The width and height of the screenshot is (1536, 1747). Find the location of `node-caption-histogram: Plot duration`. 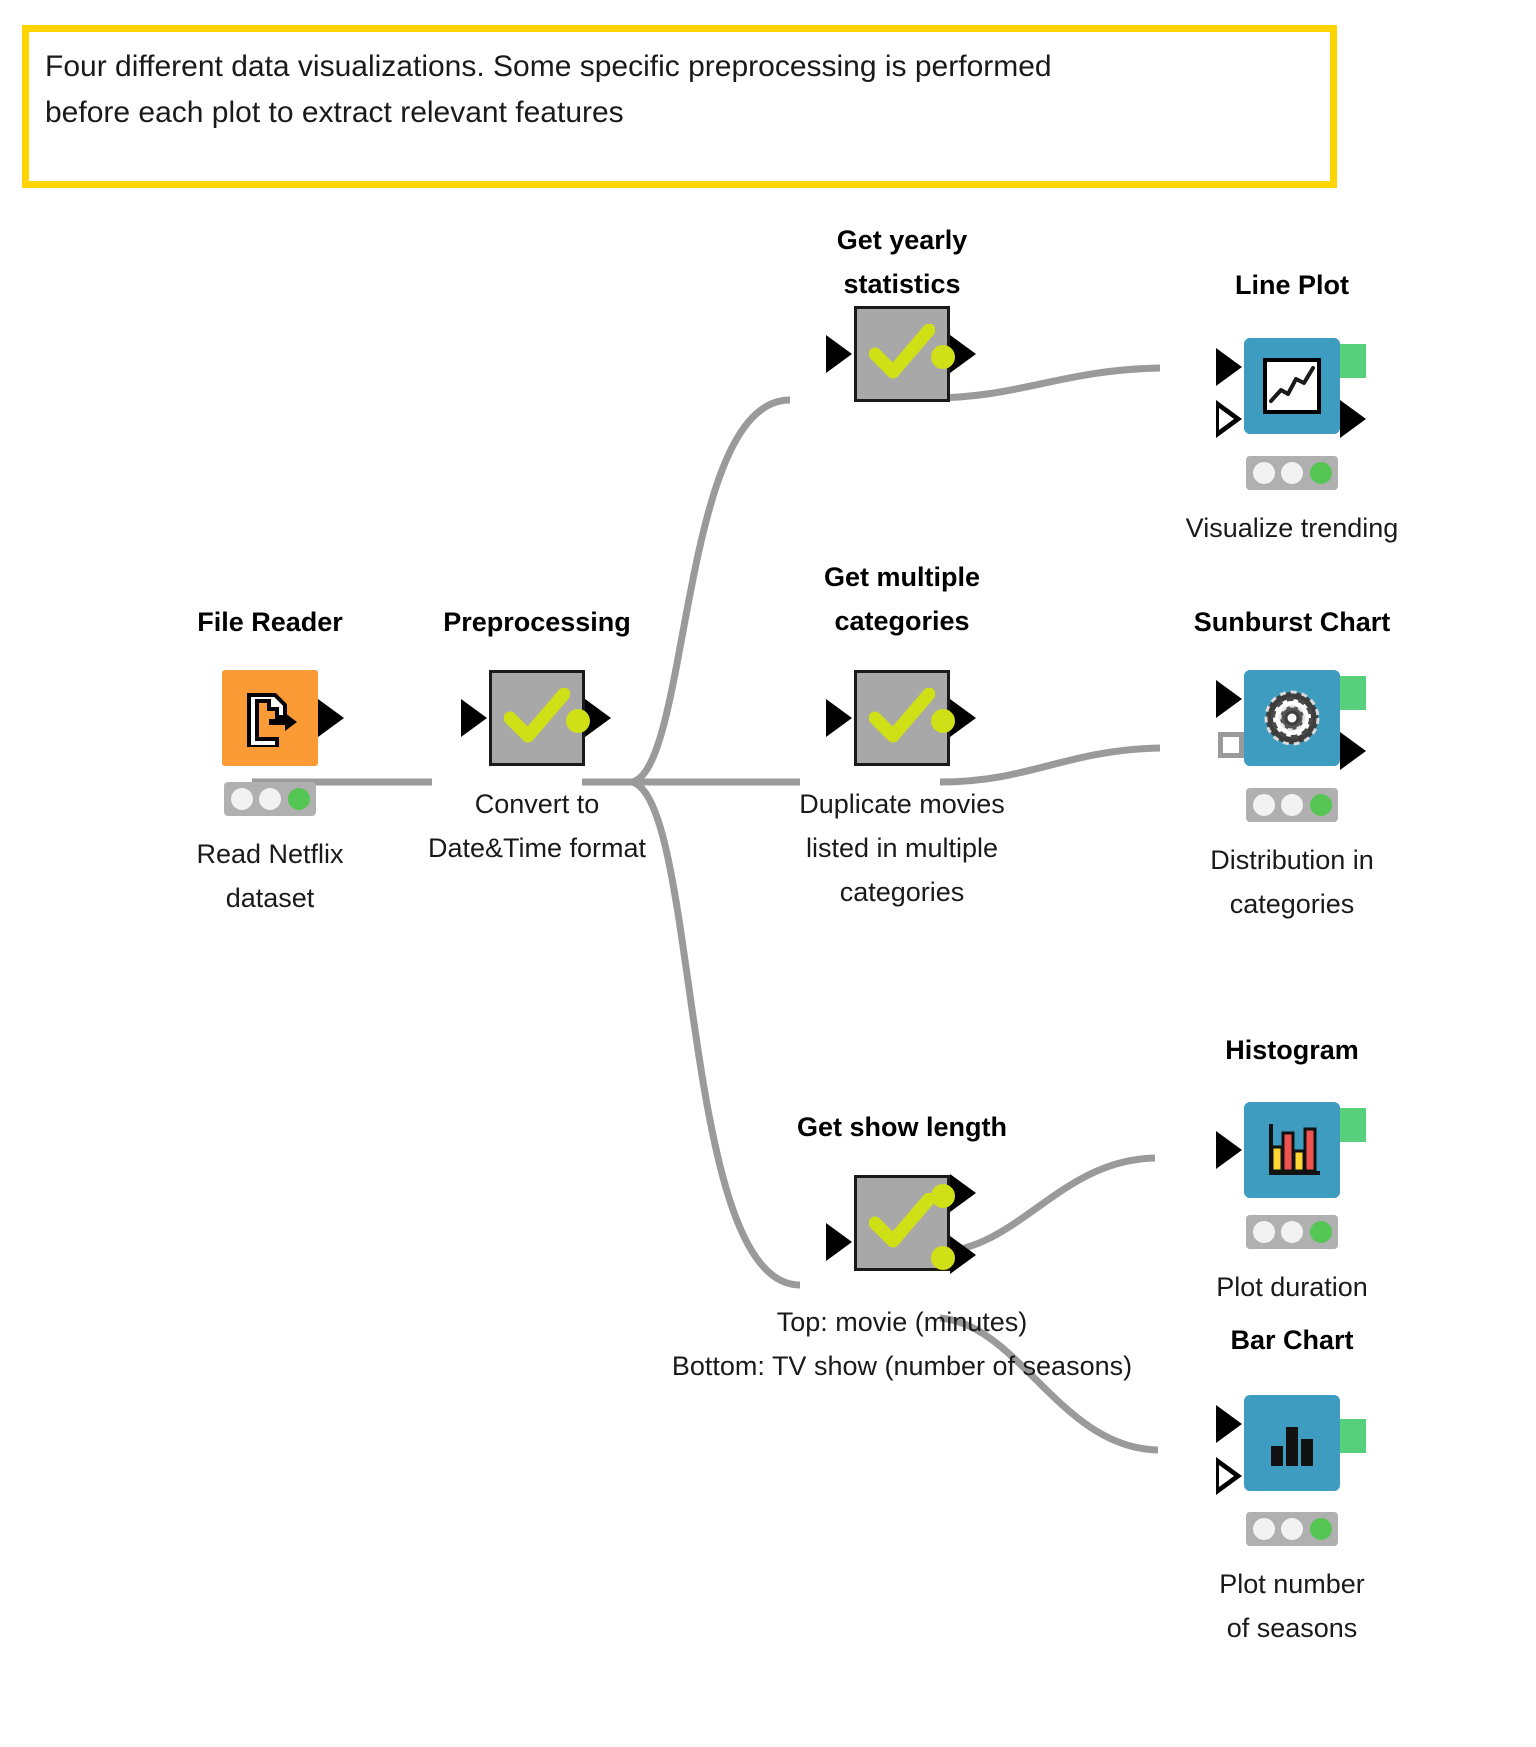

node-caption-histogram: Plot duration is located at coordinates (1292, 1287).